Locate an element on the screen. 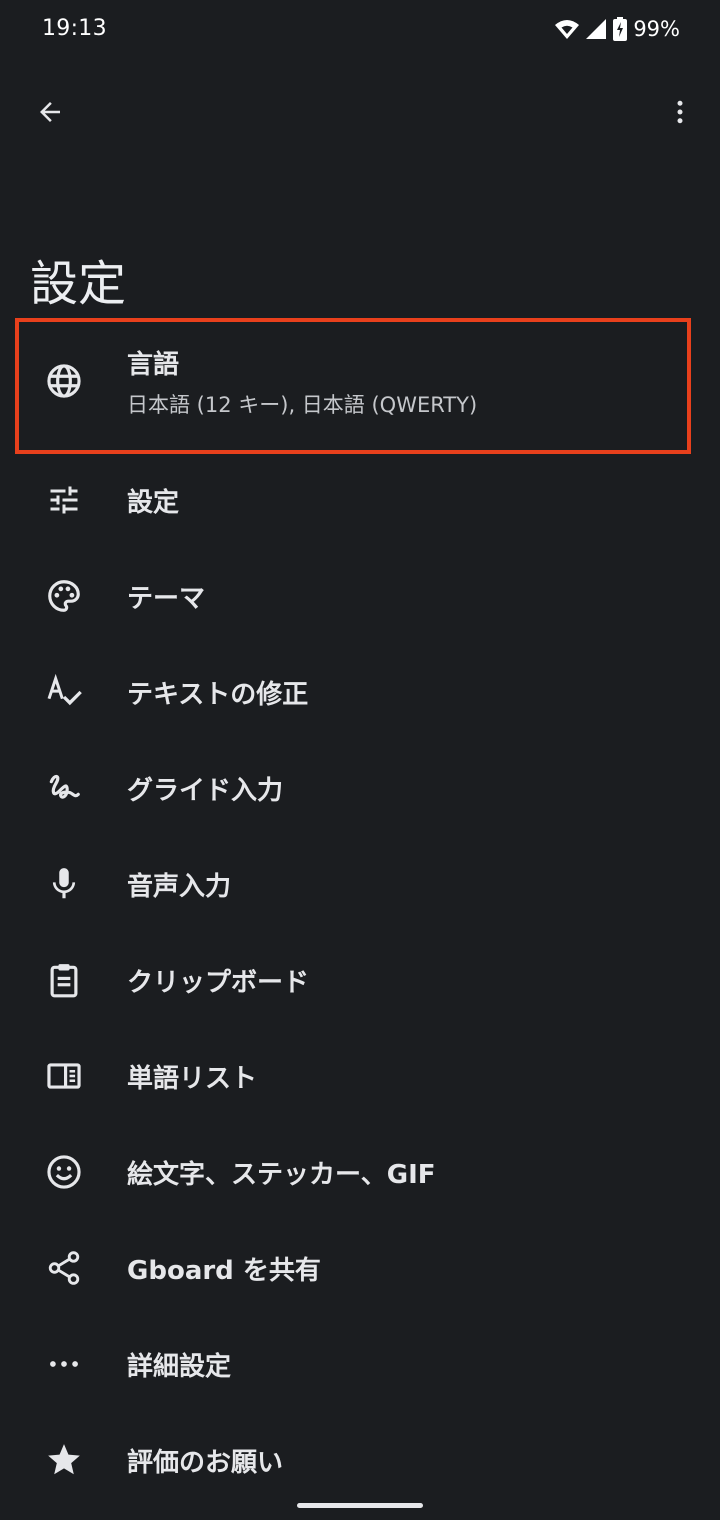 The width and height of the screenshot is (720, 1520). settings-item-preferences: 設定 is located at coordinates (360, 500).